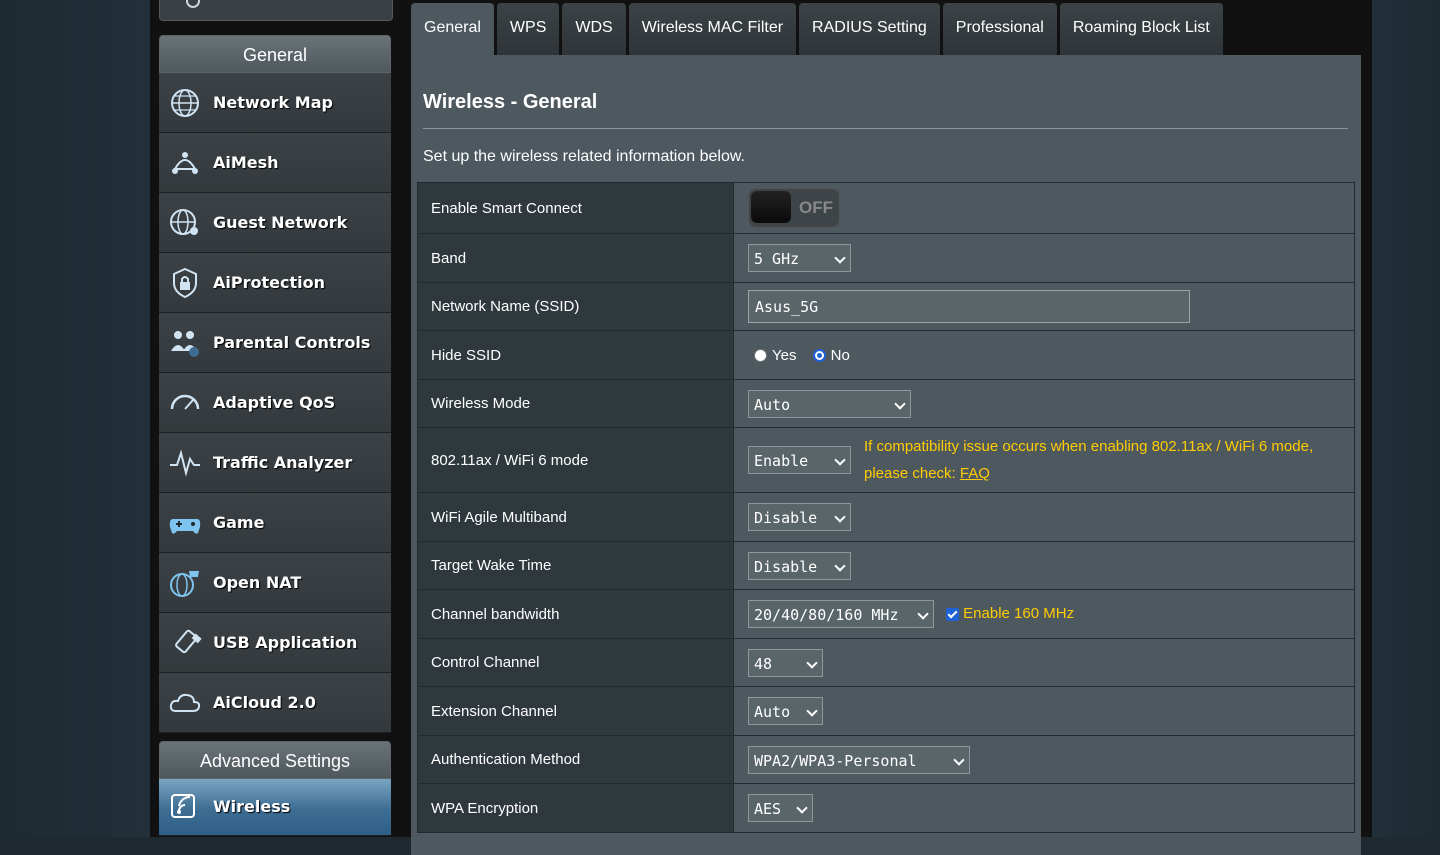 The width and height of the screenshot is (1440, 855). I want to click on row-ssid: Network Name (SSID) Asus_5G, so click(886, 306).